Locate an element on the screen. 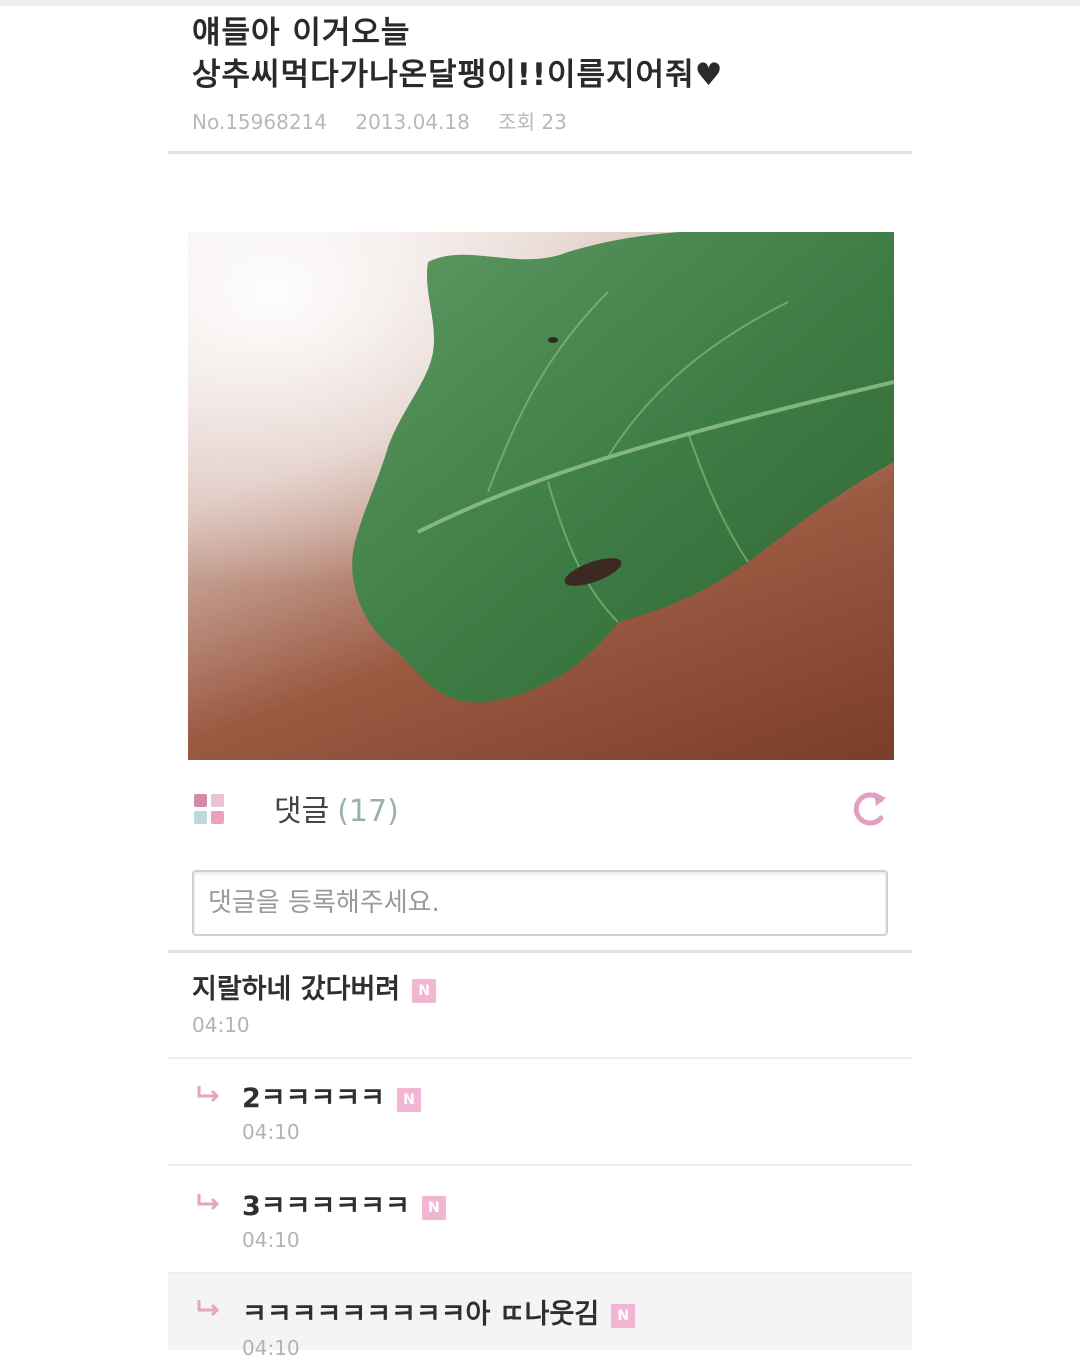 The height and width of the screenshot is (1360, 1080). comment-grid-icon is located at coordinates (211, 811).